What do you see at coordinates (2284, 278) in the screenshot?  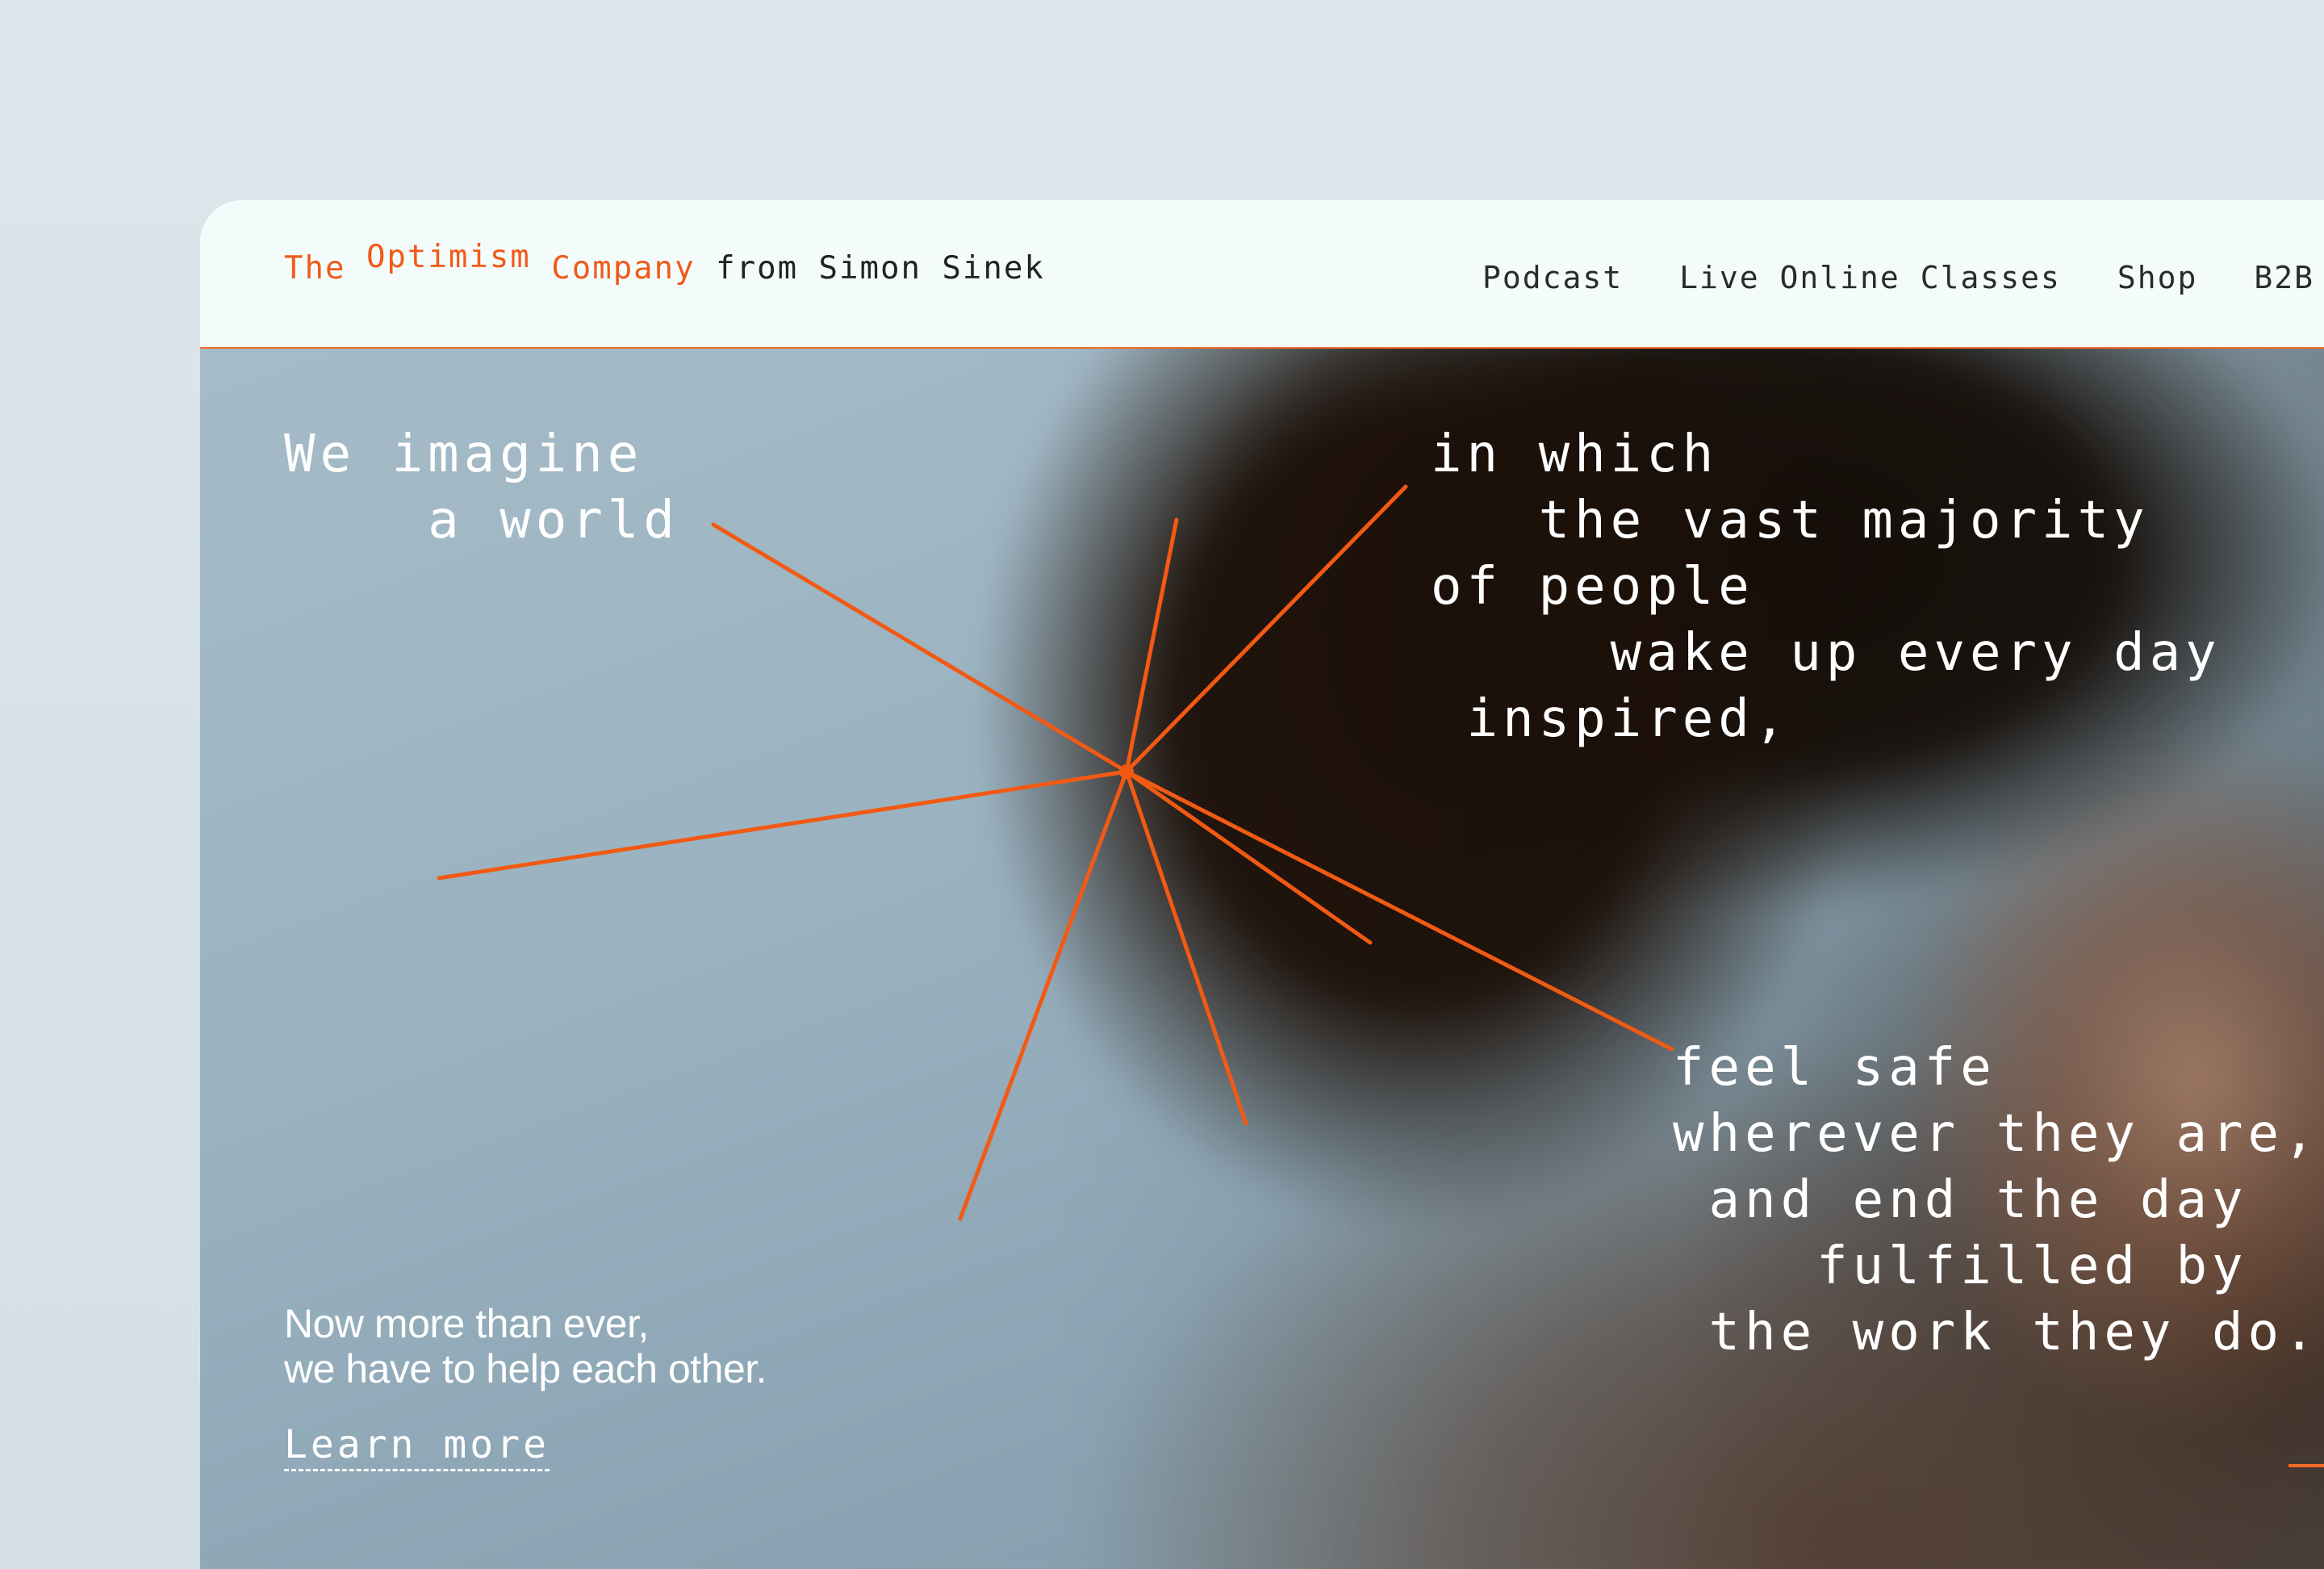 I see `nav-item-b2b: B2B` at bounding box center [2284, 278].